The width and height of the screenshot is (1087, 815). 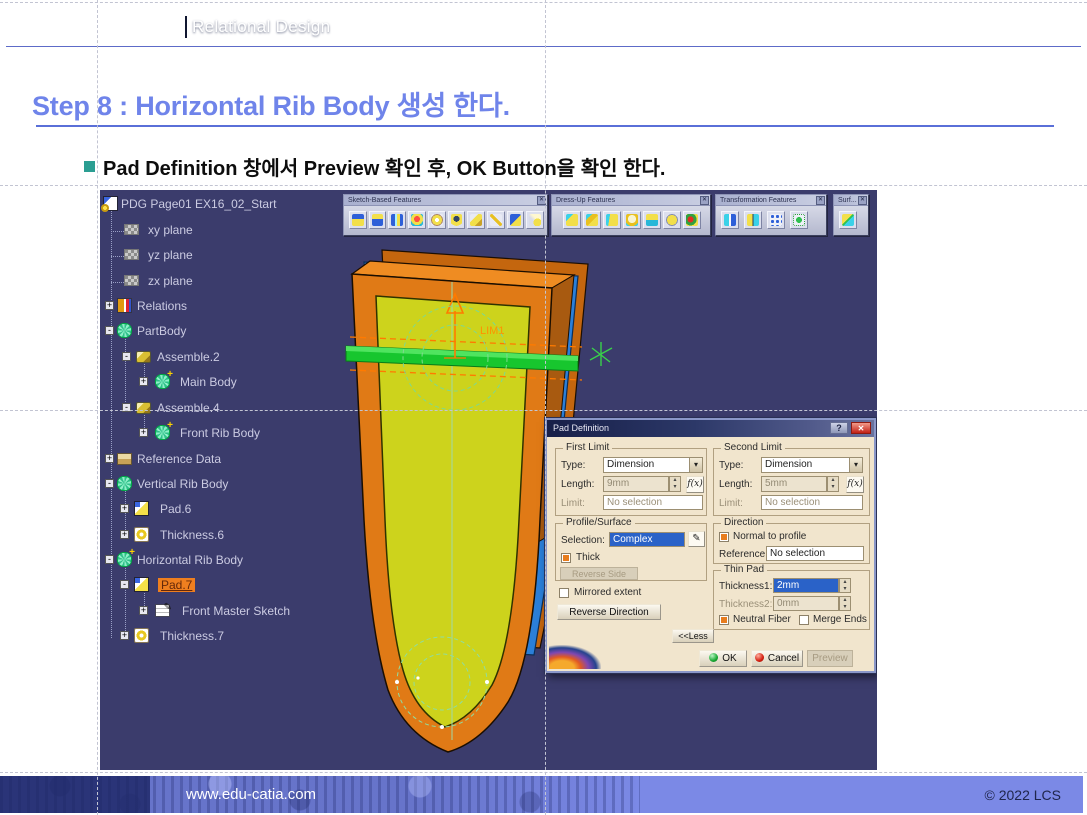 I want to click on profile-selection-field: Complex, so click(x=647, y=539).